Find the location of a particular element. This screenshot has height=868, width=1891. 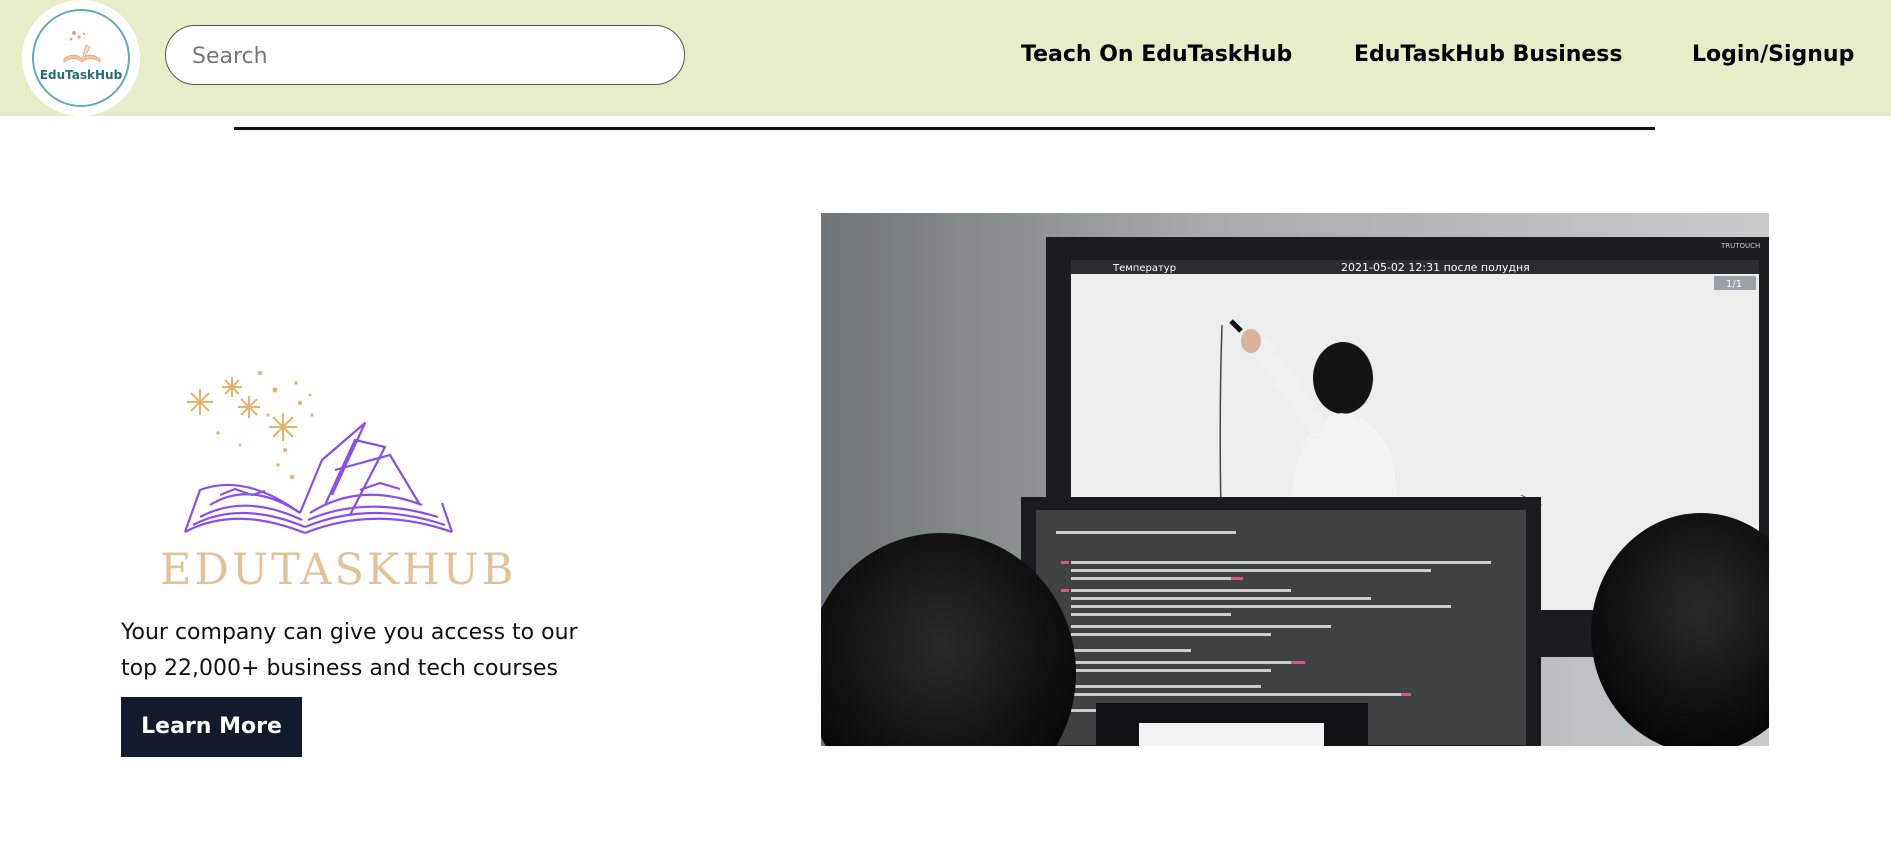

logo-ring: EduTaskHub is located at coordinates (81, 58).